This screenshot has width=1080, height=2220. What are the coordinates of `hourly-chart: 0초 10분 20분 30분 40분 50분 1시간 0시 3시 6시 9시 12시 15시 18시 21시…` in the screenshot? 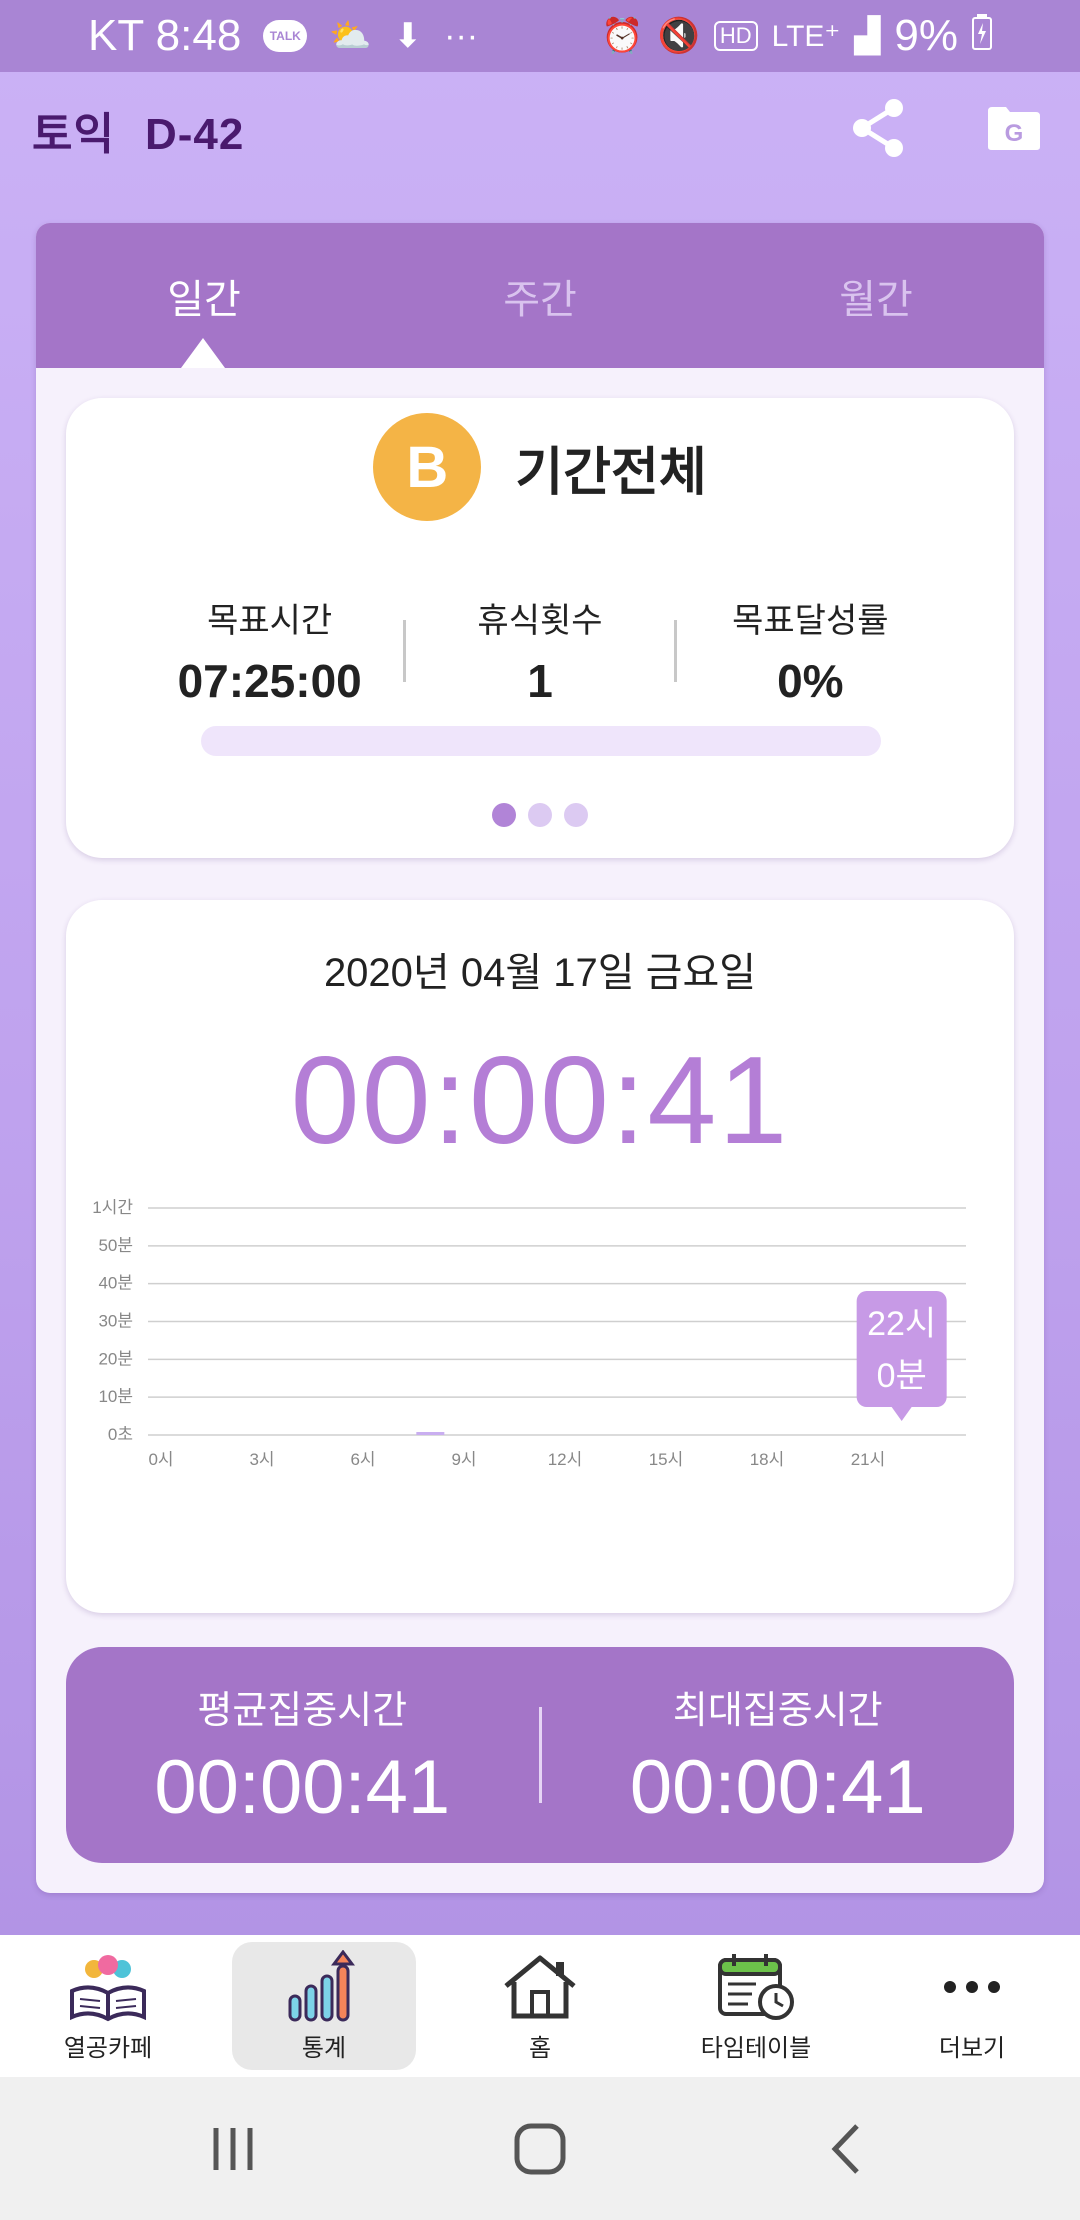 It's located at (540, 1340).